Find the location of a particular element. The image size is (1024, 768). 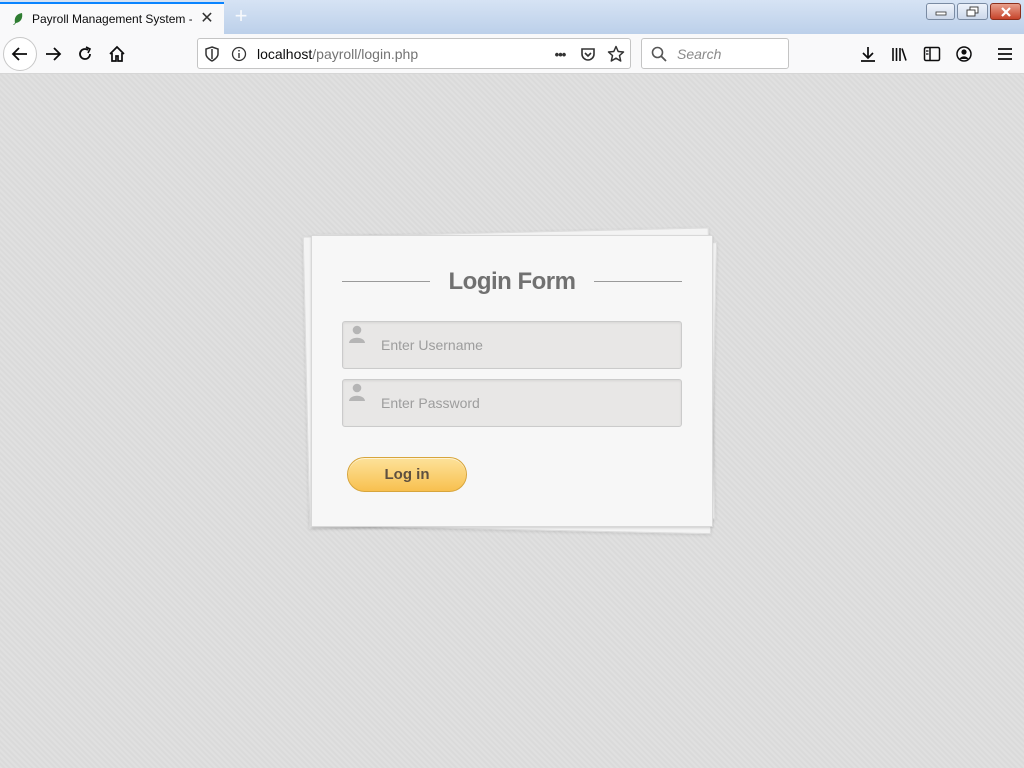

tab-title: Payroll Management System - is located at coordinates (112, 19).